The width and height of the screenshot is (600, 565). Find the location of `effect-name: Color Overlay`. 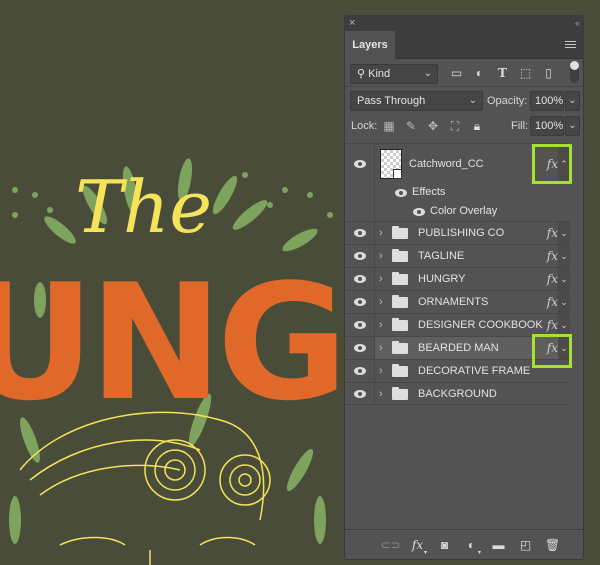

effect-name: Color Overlay is located at coordinates (464, 211).